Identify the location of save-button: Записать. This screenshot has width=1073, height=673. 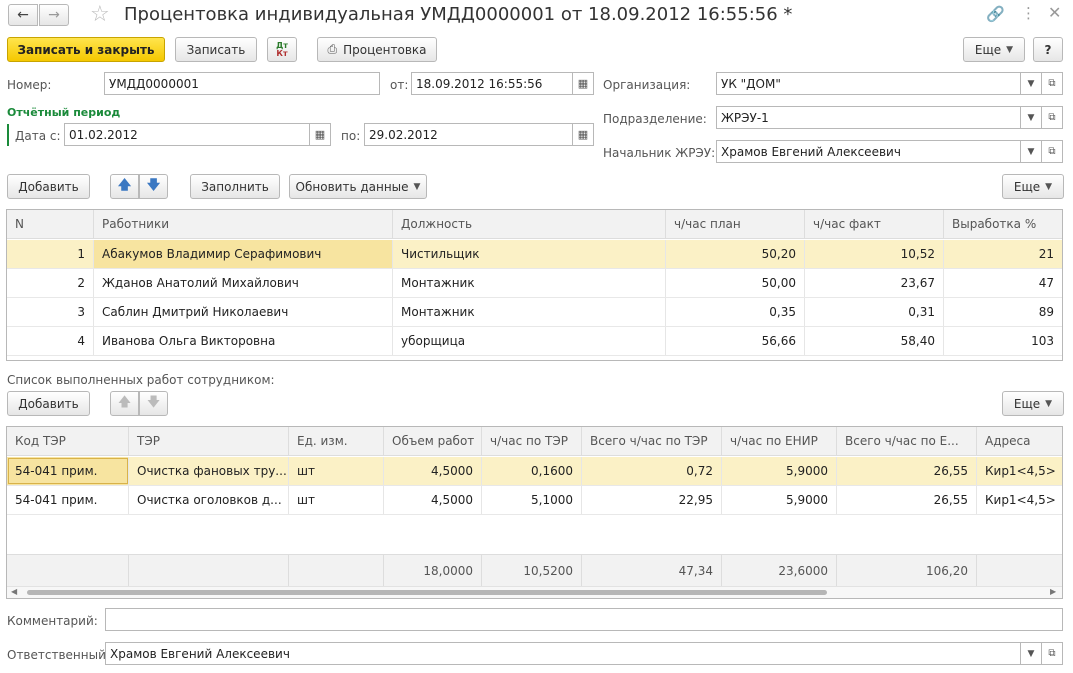
(216, 49).